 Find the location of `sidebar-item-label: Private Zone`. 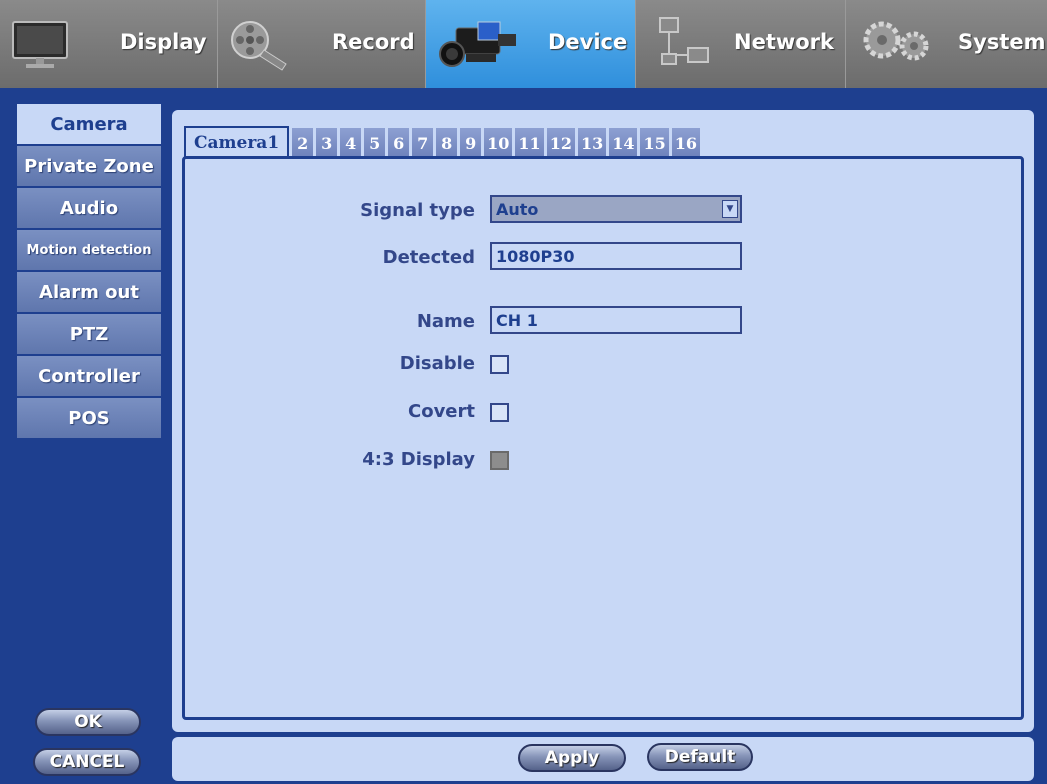

sidebar-item-label: Private Zone is located at coordinates (89, 166).